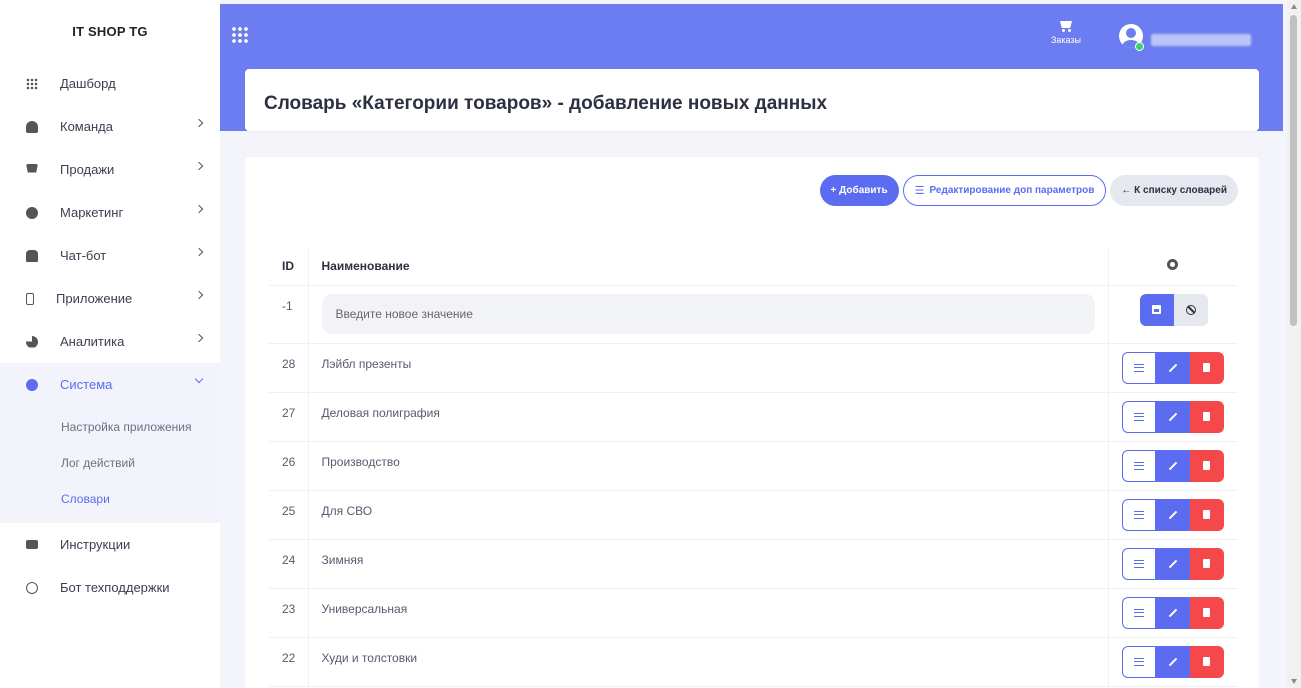 Image resolution: width=1301 pixels, height=688 pixels. What do you see at coordinates (110, 83) in the screenshot?
I see `sidebar-item-dashboard: Дашборд` at bounding box center [110, 83].